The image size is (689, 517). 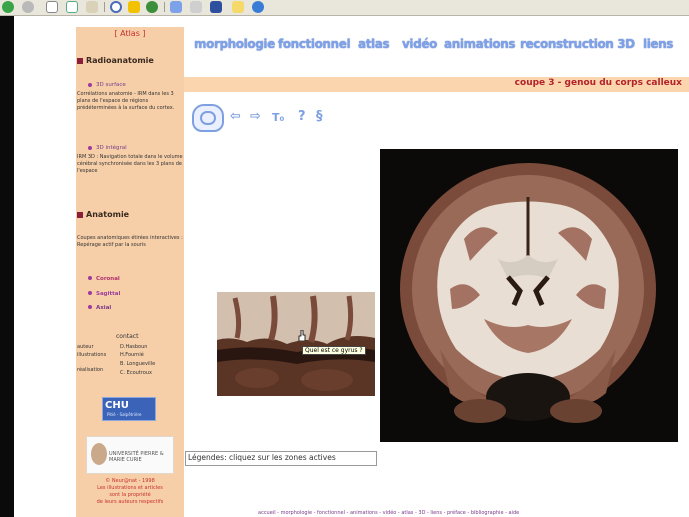 What do you see at coordinates (72, 7) in the screenshot?
I see `reload-icon` at bounding box center [72, 7].